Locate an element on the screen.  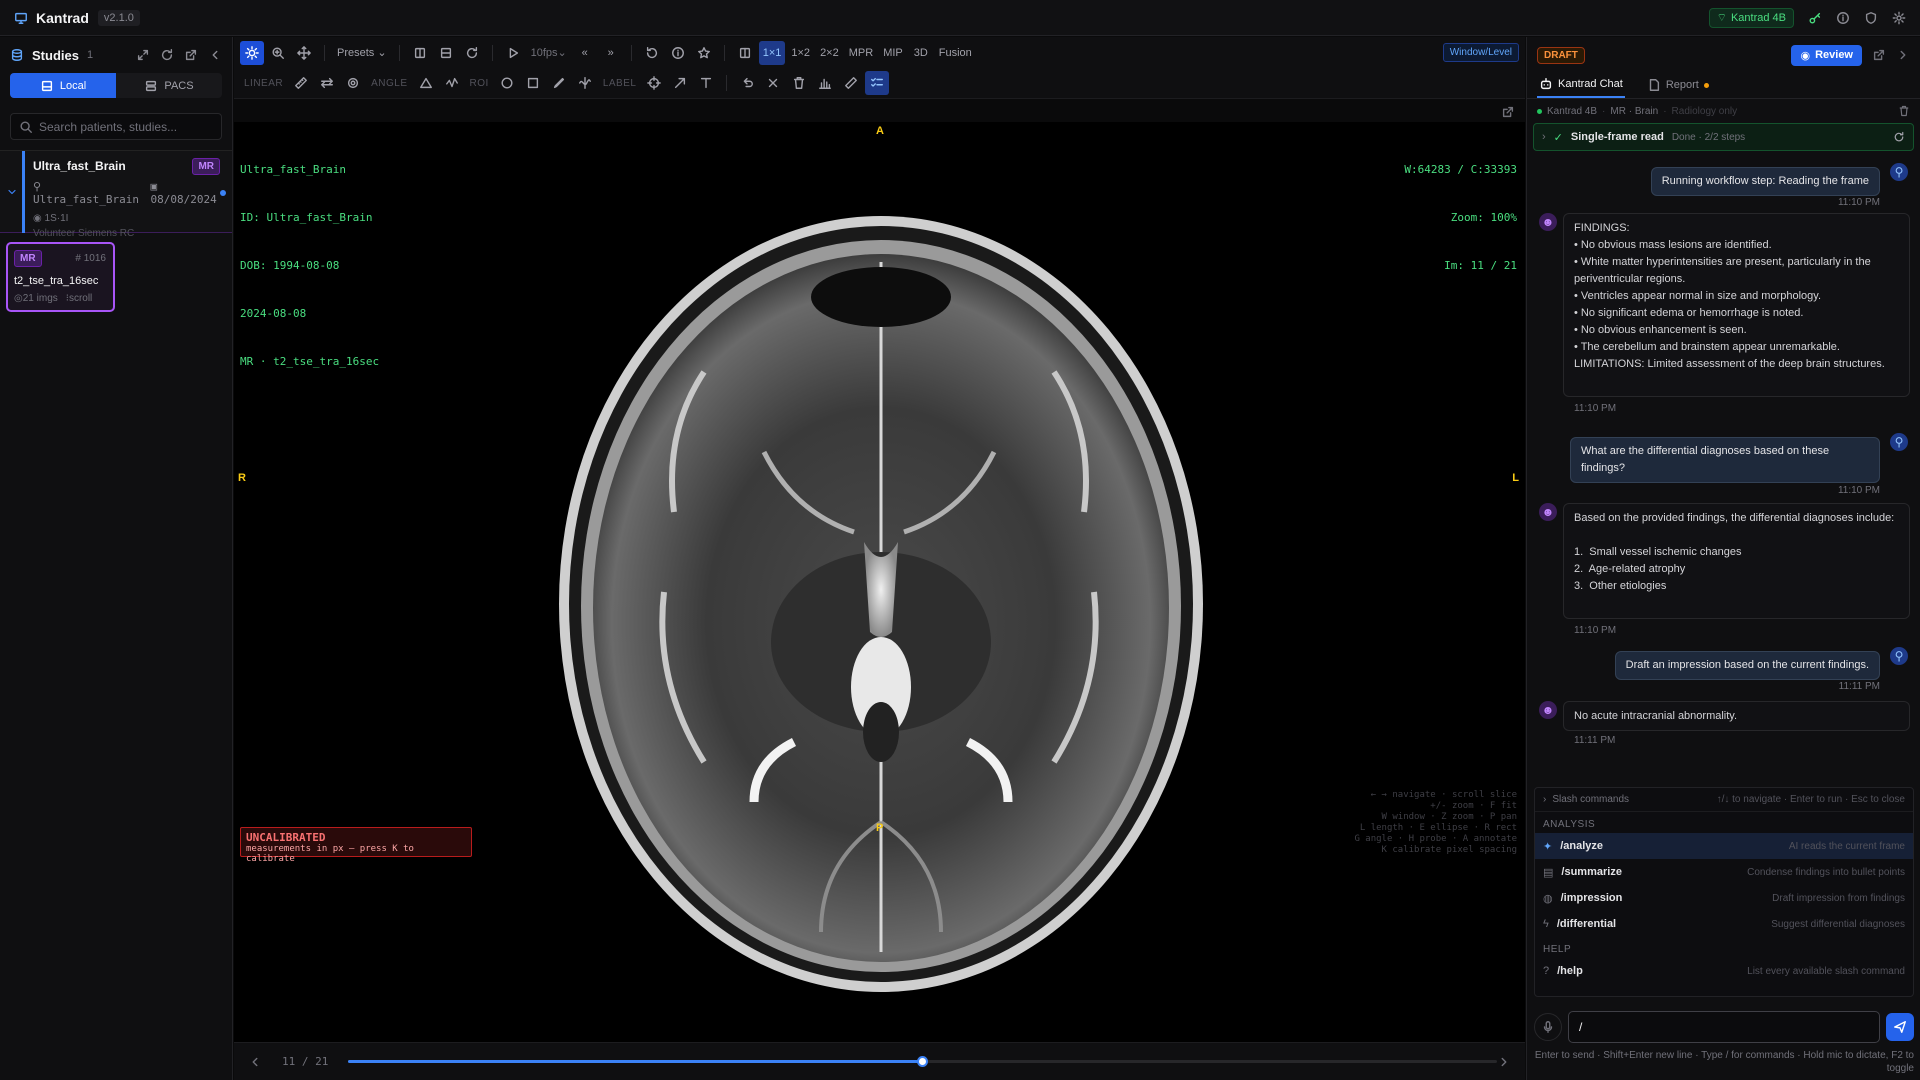
text-icon is located at coordinates (706, 83).